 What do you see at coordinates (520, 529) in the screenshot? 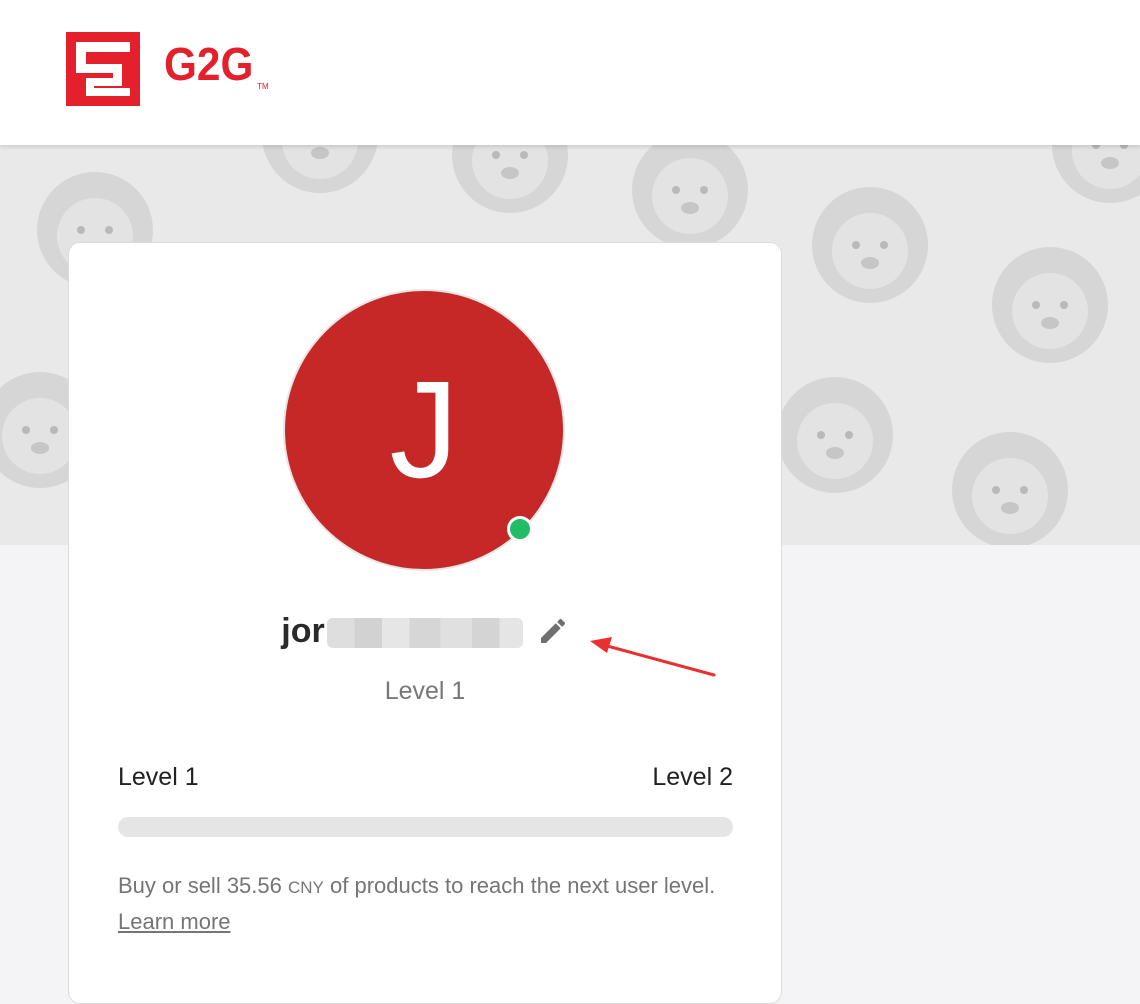
I see `online-status-dot` at bounding box center [520, 529].